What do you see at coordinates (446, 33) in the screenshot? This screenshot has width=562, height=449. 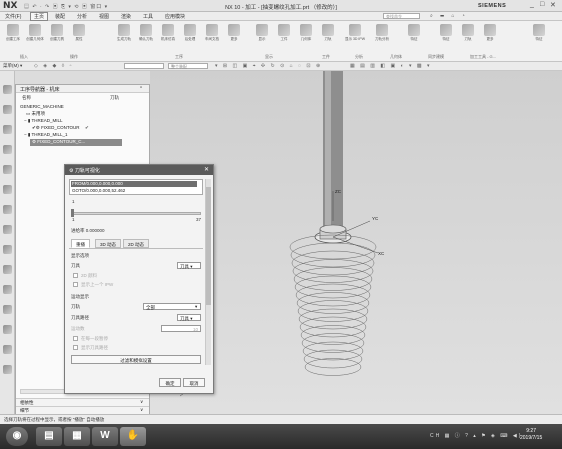 I see `feature-button-2: 特征` at bounding box center [446, 33].